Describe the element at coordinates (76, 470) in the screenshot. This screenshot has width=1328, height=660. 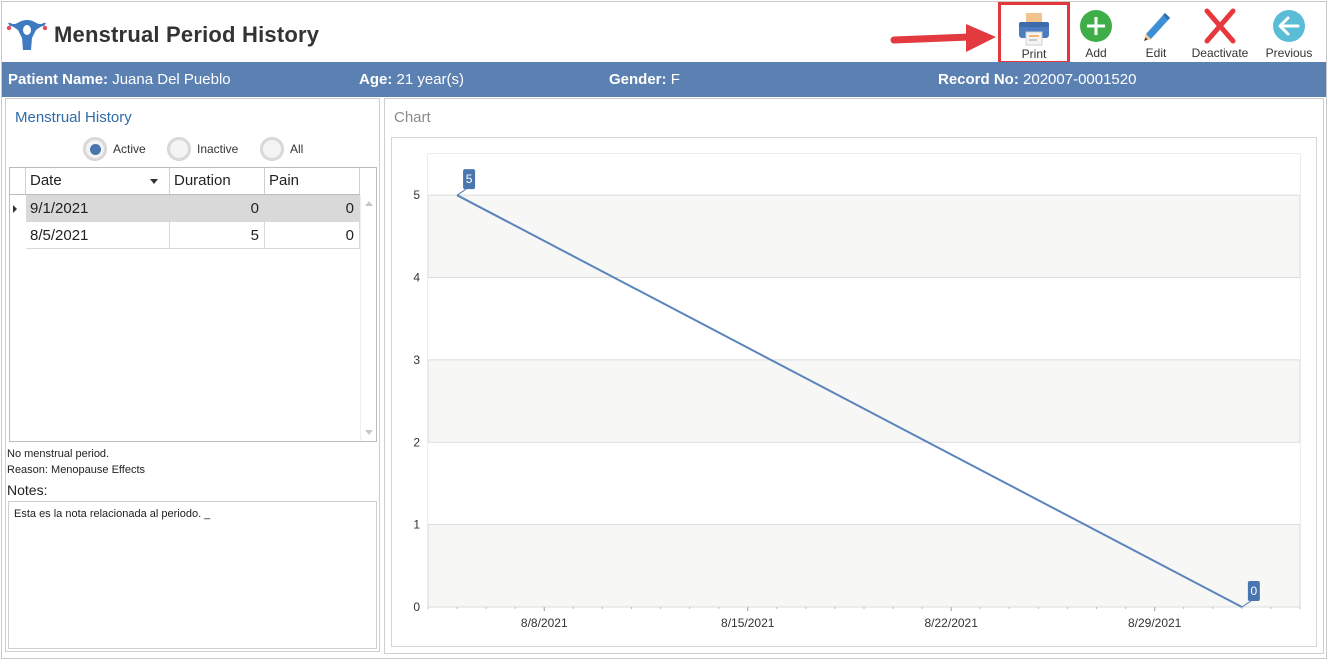
I see `period-reason-text: Reason: Menopause Effects` at that location.